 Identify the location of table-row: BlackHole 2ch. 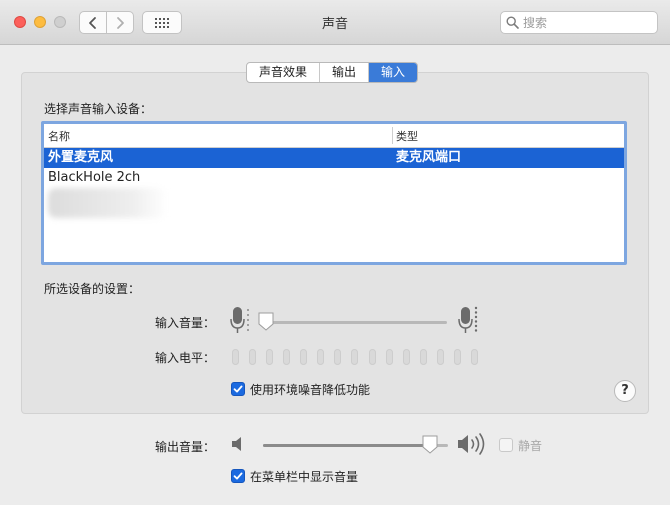
(334, 178).